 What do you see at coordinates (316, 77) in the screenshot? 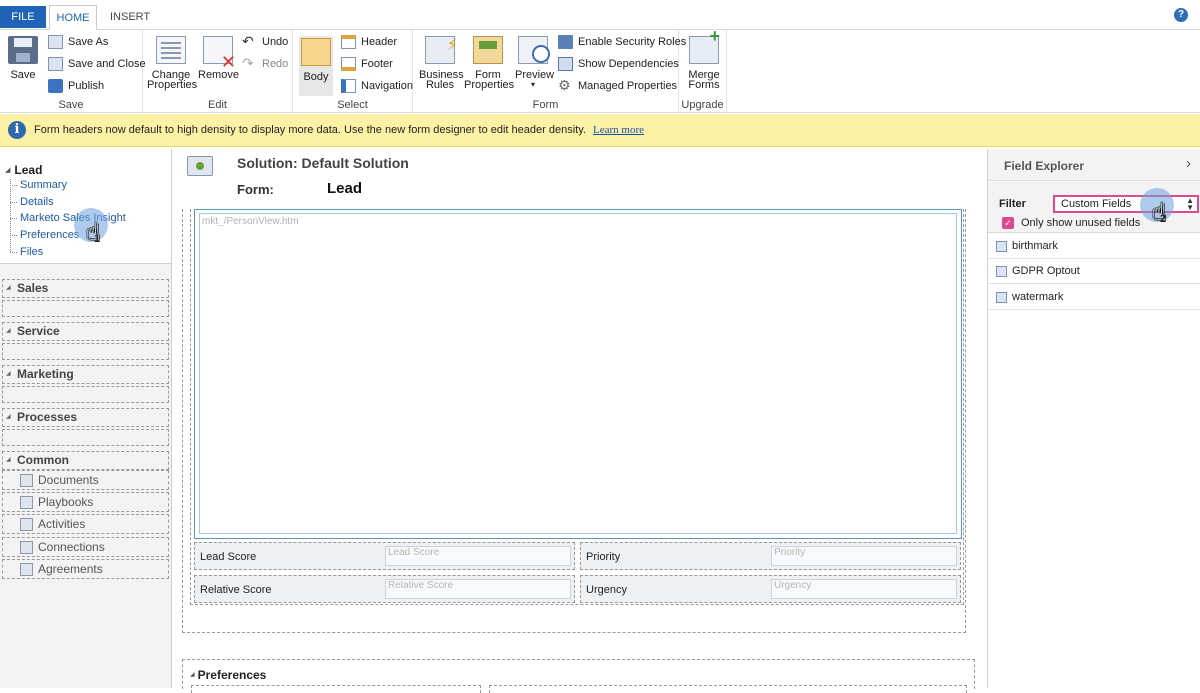
I see `body-label: Body` at bounding box center [316, 77].